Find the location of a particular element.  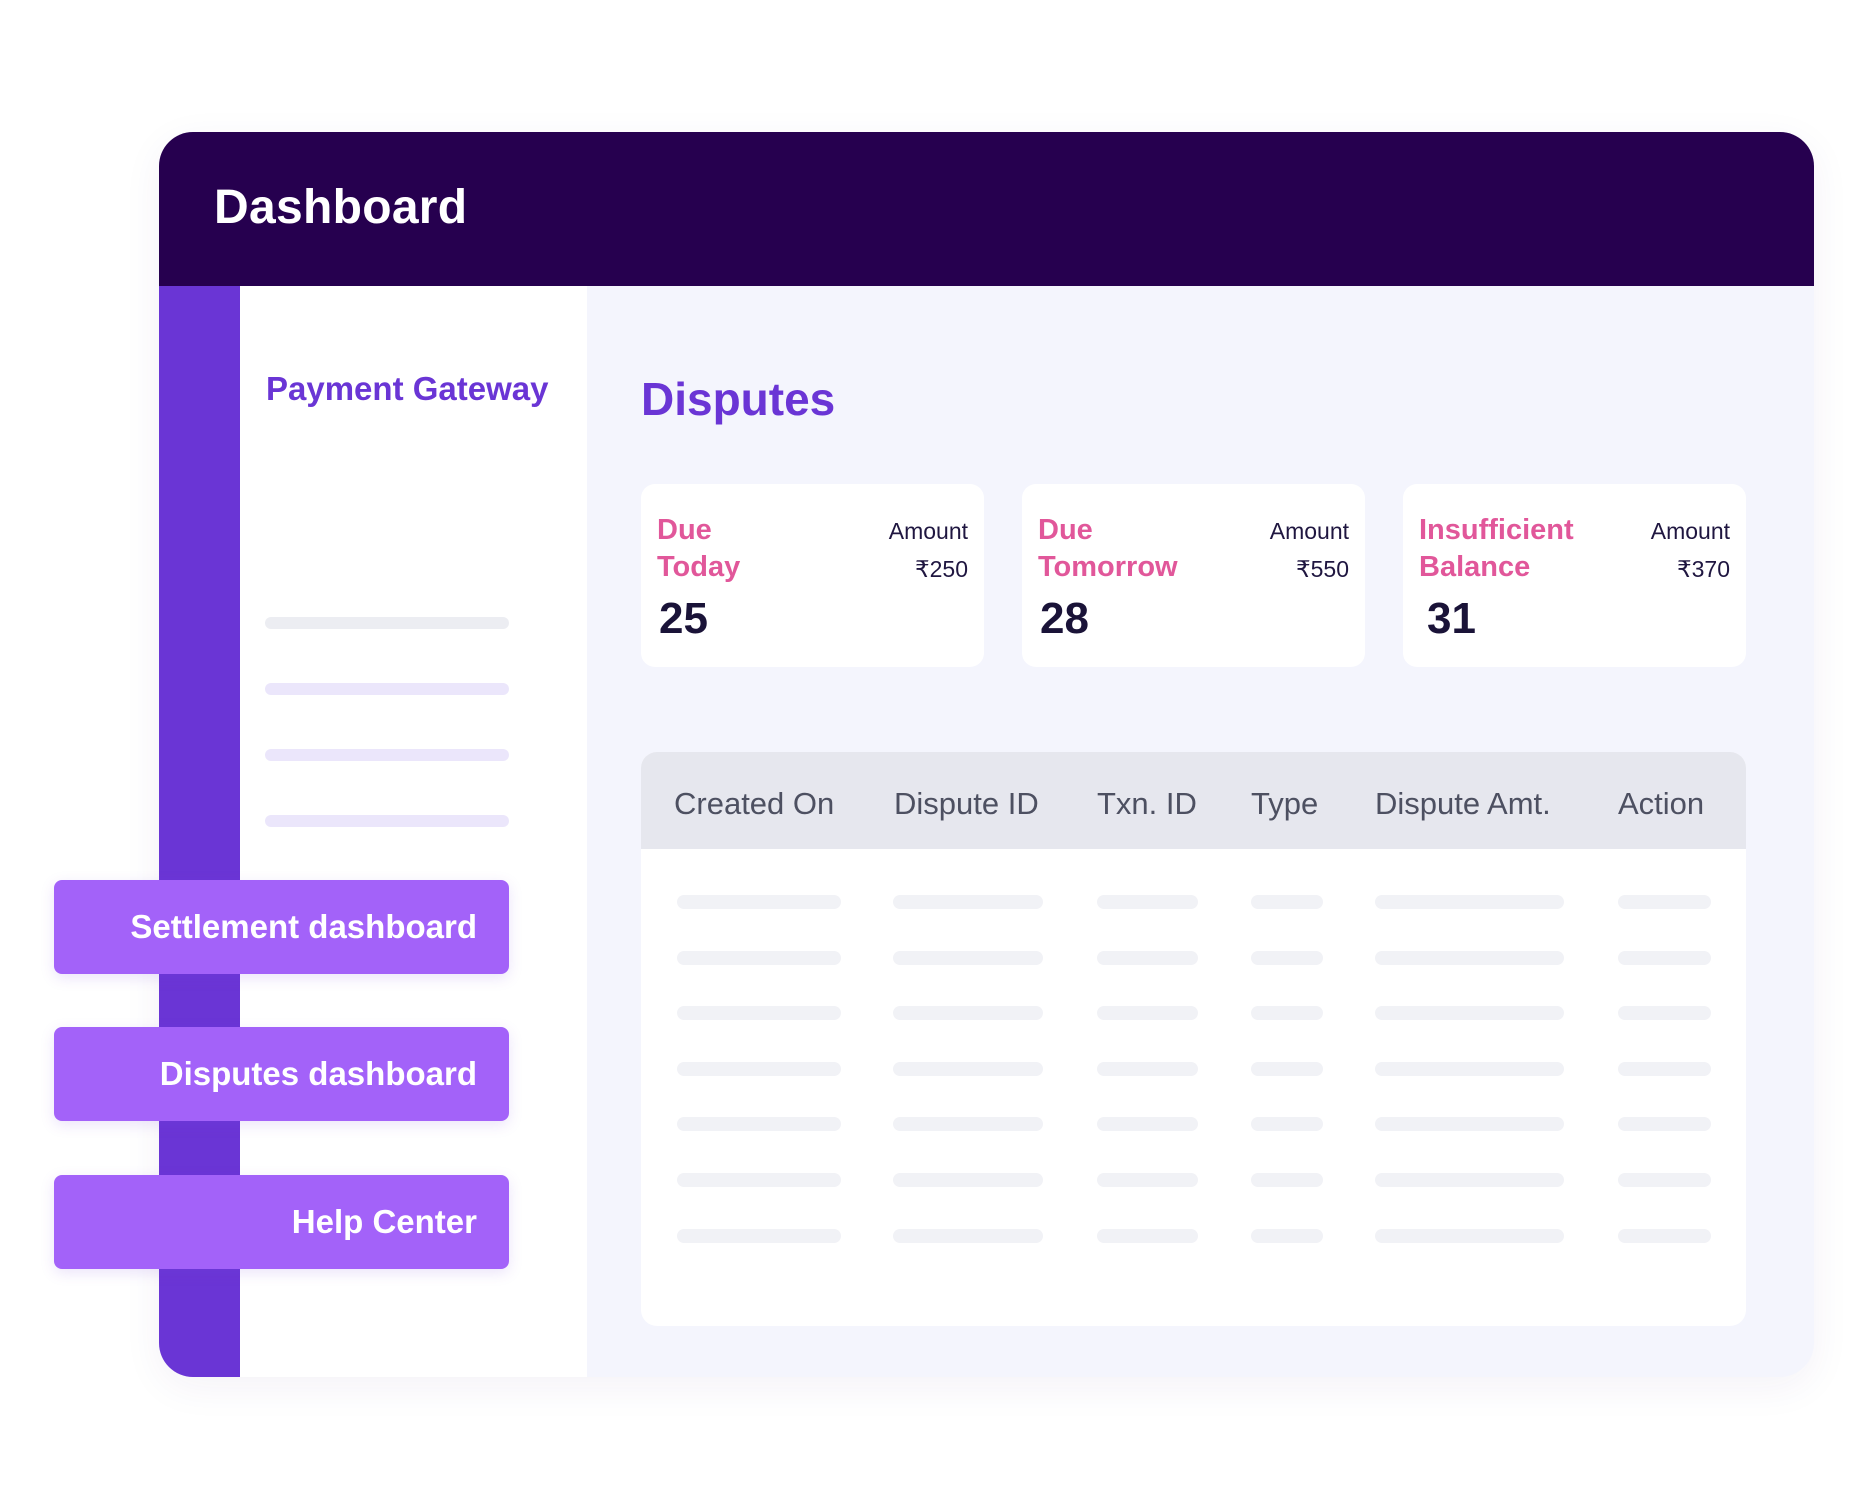

summary-card-due-tomorrow: Due Tomorrow Amount ₹550 28 is located at coordinates (1193, 575).